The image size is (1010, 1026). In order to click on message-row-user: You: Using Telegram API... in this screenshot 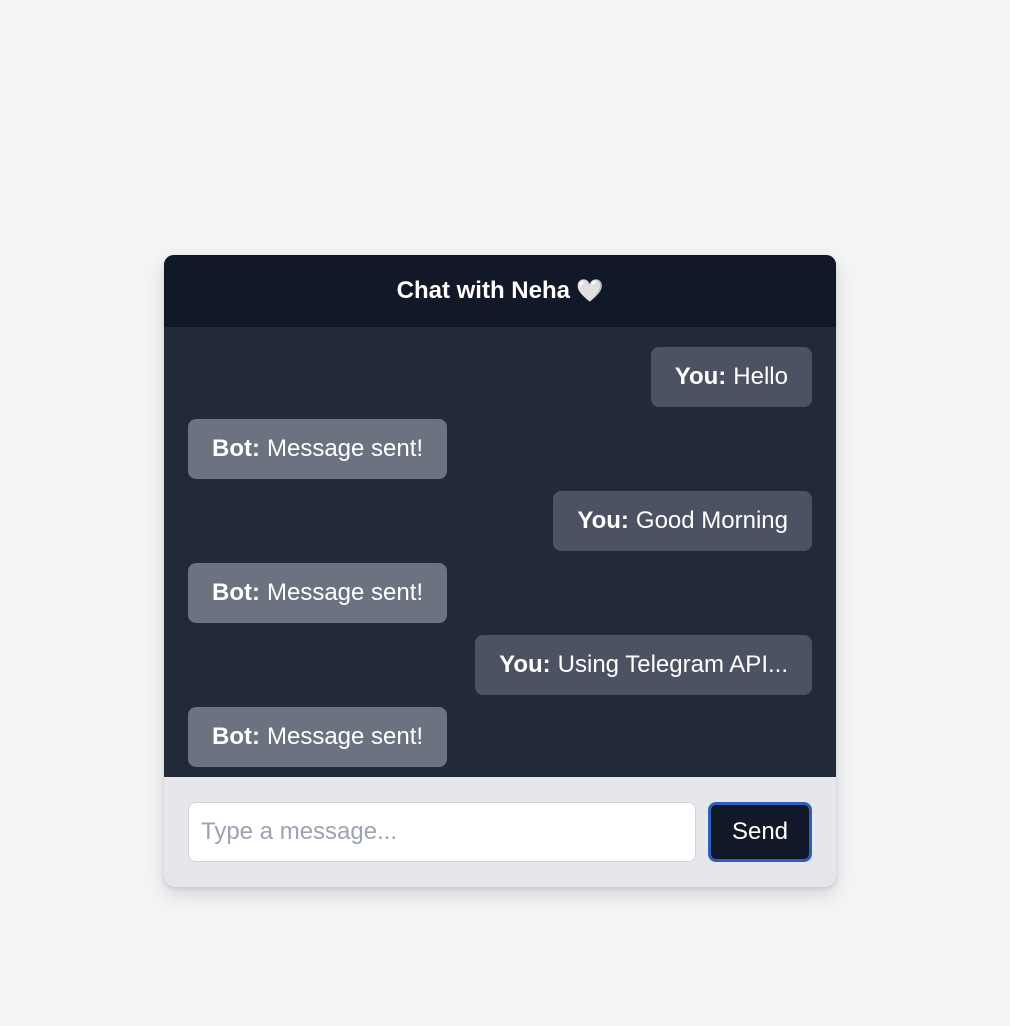, I will do `click(500, 665)`.